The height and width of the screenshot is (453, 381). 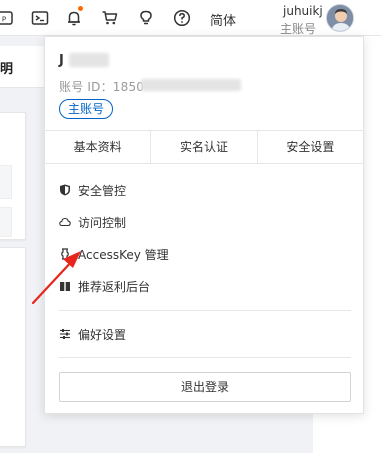 What do you see at coordinates (74, 17) in the screenshot?
I see `bell-icon` at bounding box center [74, 17].